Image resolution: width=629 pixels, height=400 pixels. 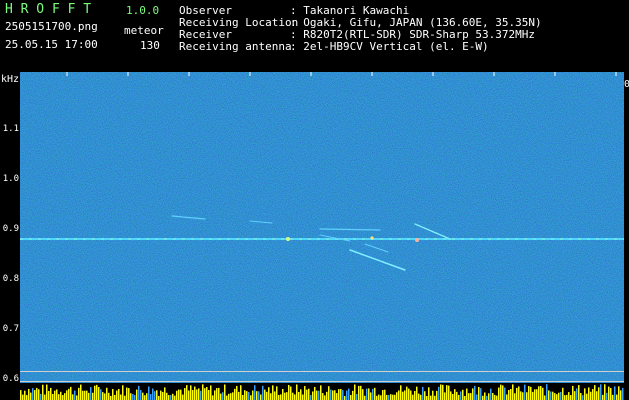 What do you see at coordinates (10, 129) in the screenshot?
I see `y-tick-label: 1.1` at bounding box center [10, 129].